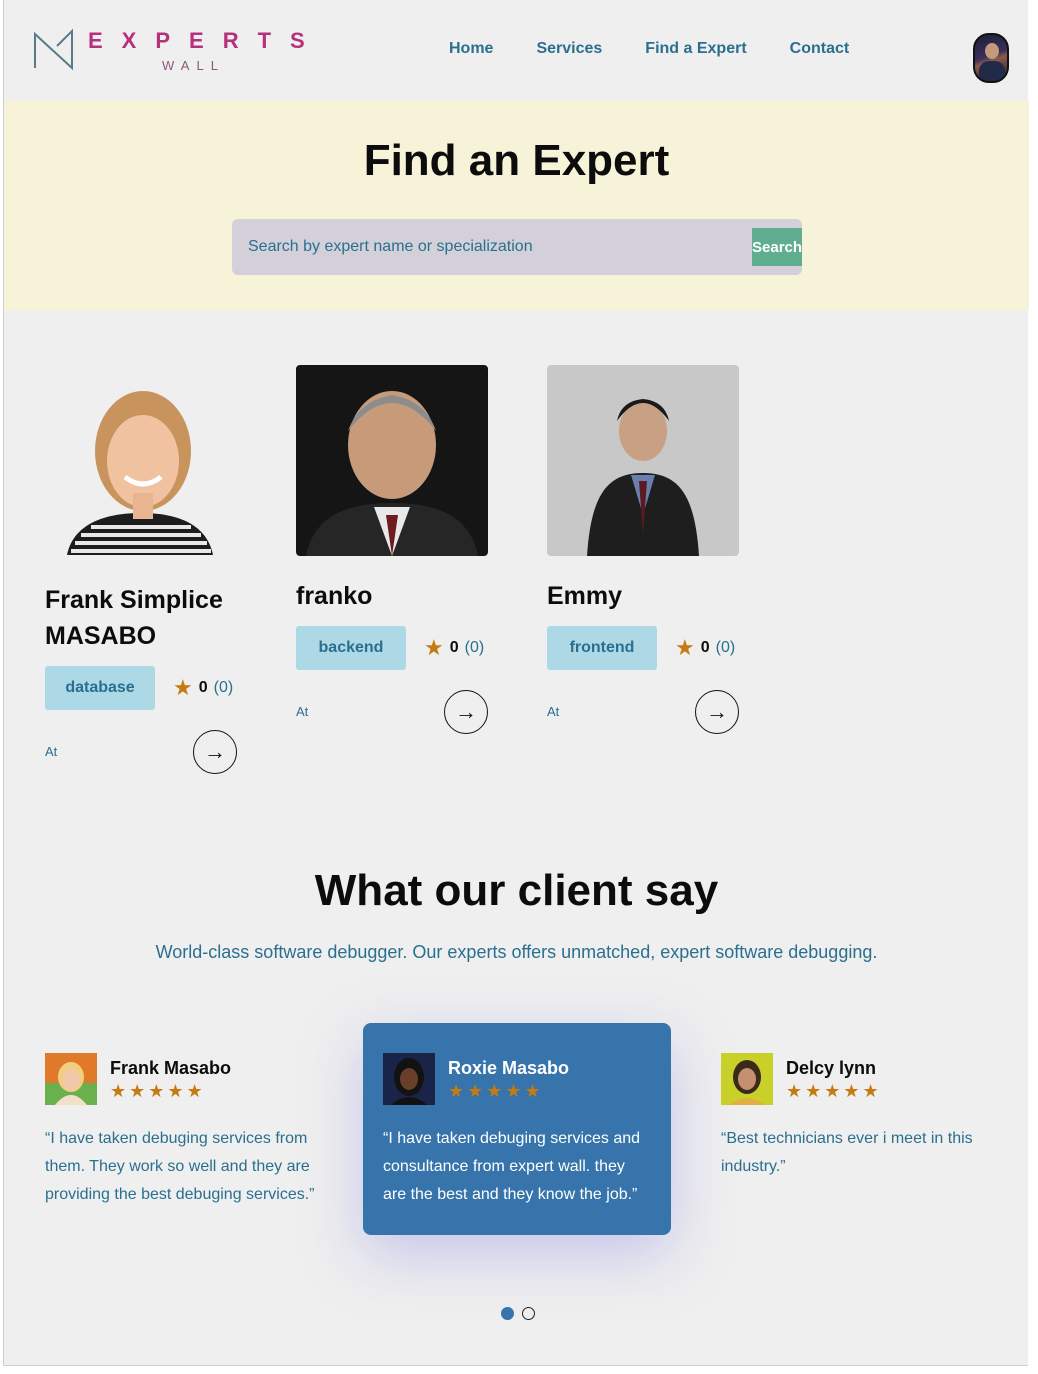  Describe the element at coordinates (517, 1079) in the screenshot. I see `review-header: Roxie Masabo ★★★★★` at that location.